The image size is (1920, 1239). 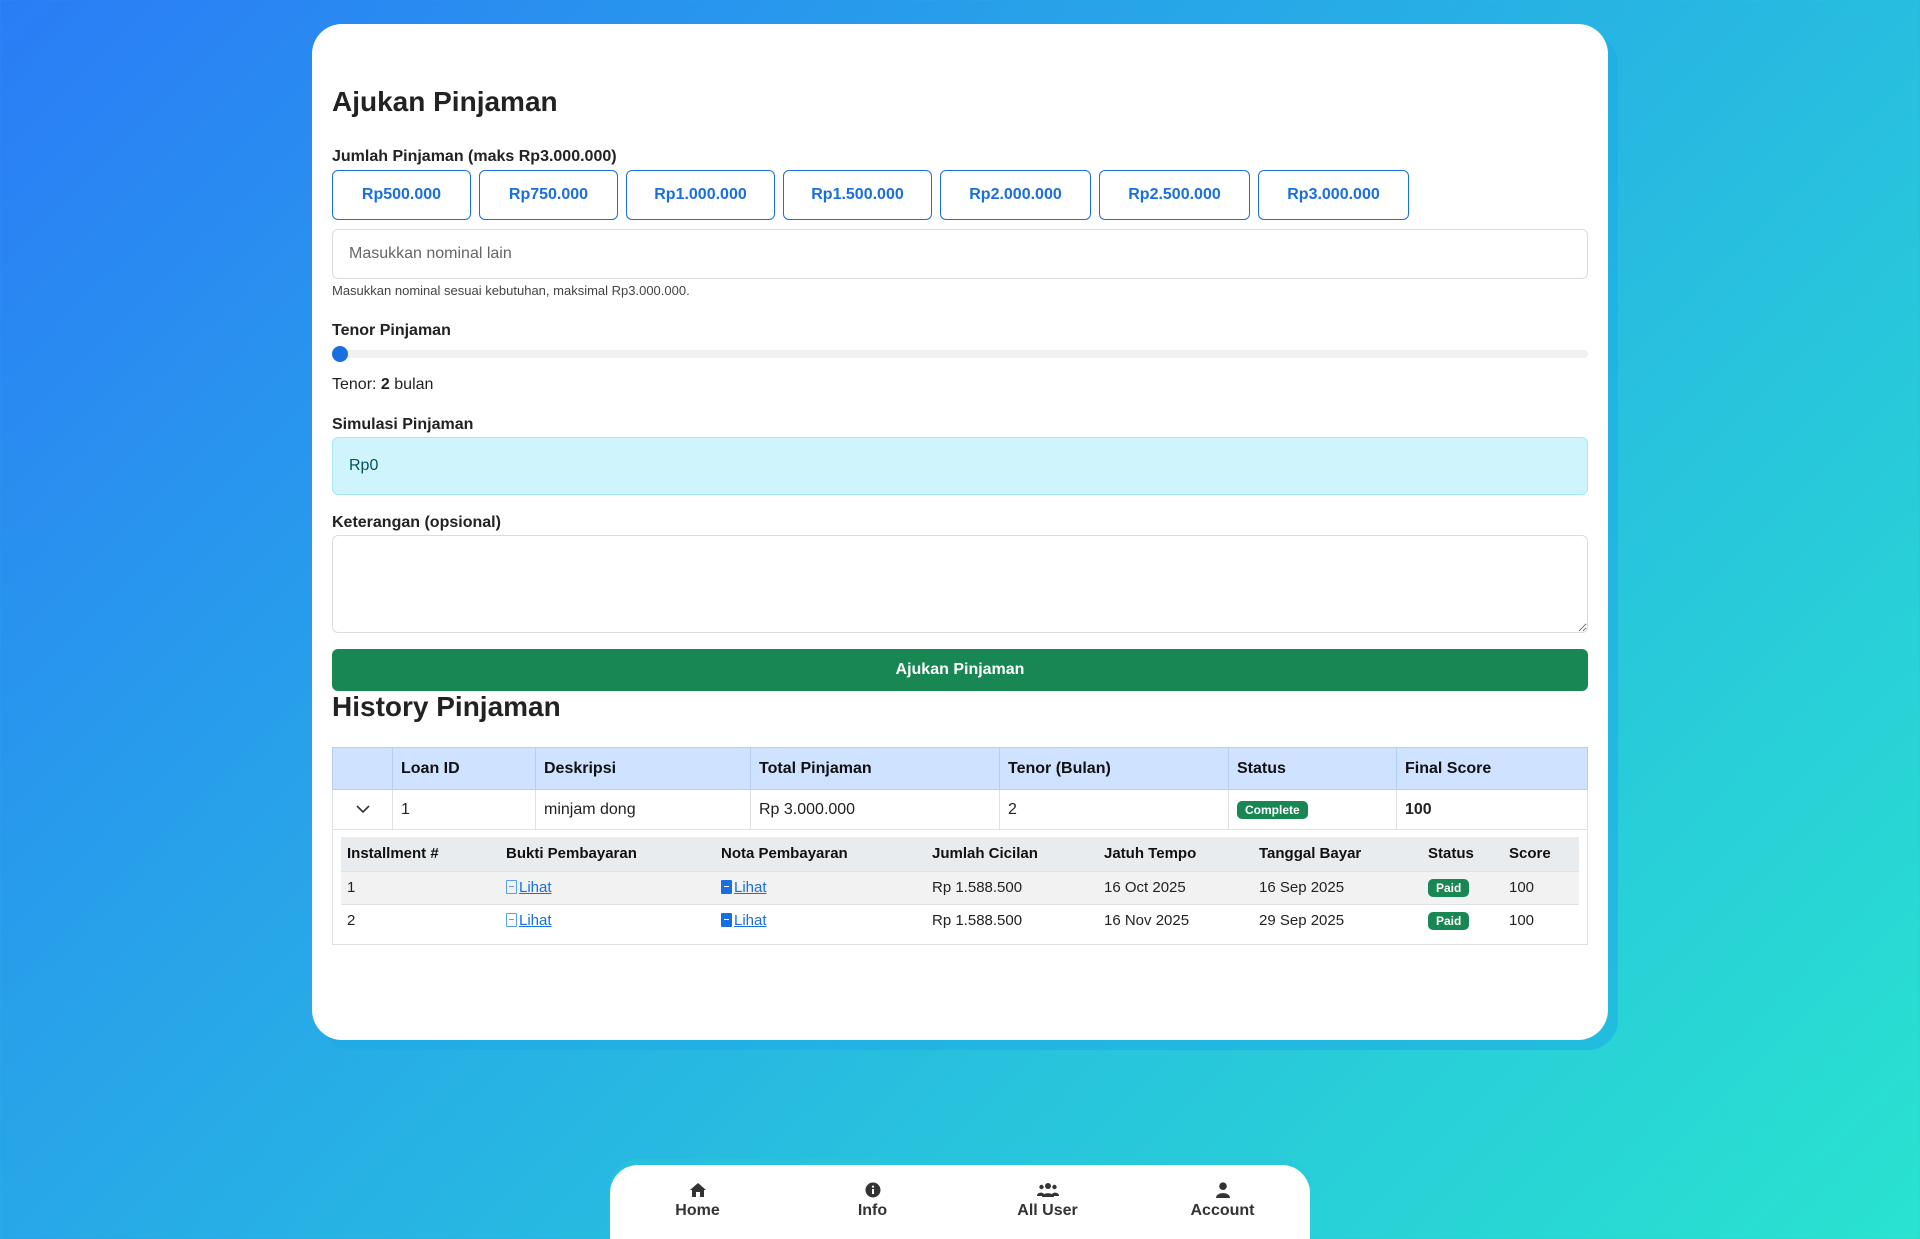 What do you see at coordinates (420, 887) in the screenshot?
I see `inst-number: 1` at bounding box center [420, 887].